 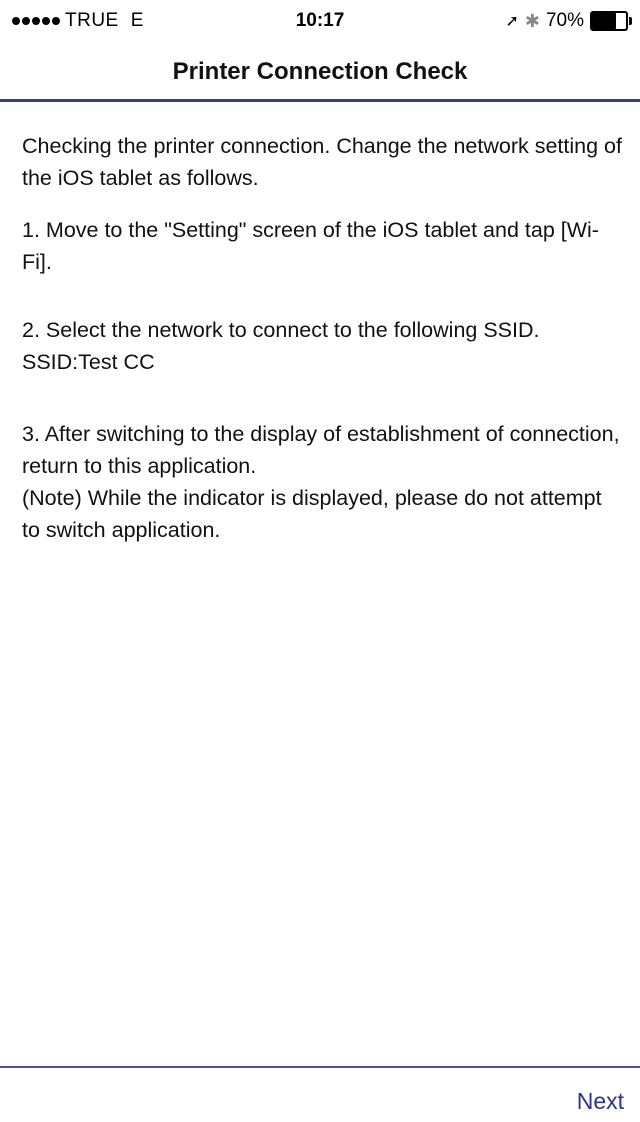 What do you see at coordinates (320, 1094) in the screenshot?
I see `bottom-toolbar: Next` at bounding box center [320, 1094].